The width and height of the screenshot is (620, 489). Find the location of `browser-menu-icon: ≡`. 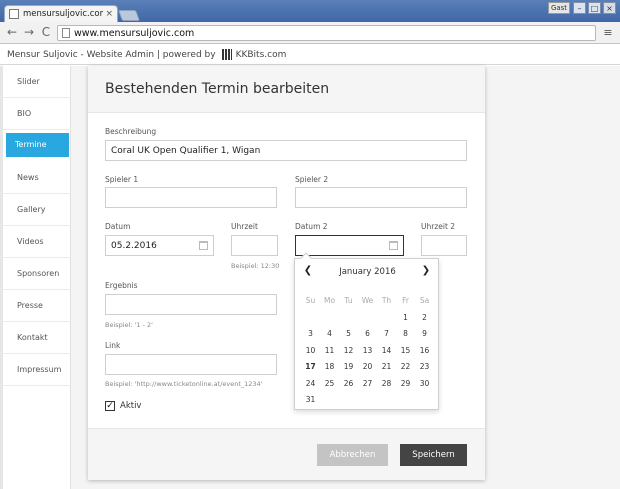

browser-menu-icon: ≡ is located at coordinates (608, 32).